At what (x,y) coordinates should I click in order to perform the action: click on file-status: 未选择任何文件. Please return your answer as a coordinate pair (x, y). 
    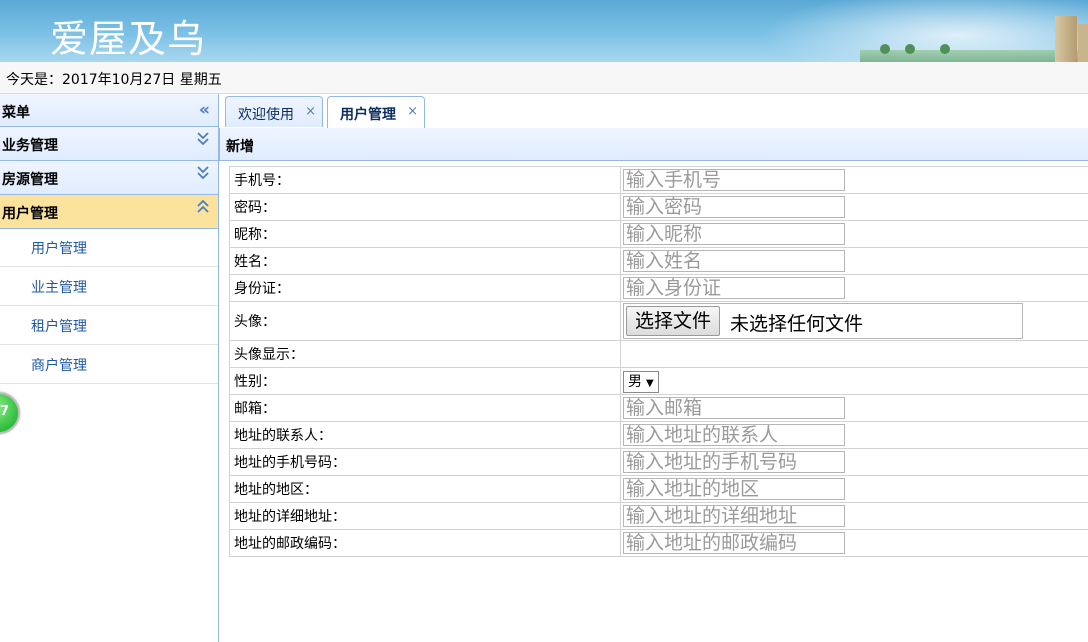
    Looking at the image, I should click on (797, 324).